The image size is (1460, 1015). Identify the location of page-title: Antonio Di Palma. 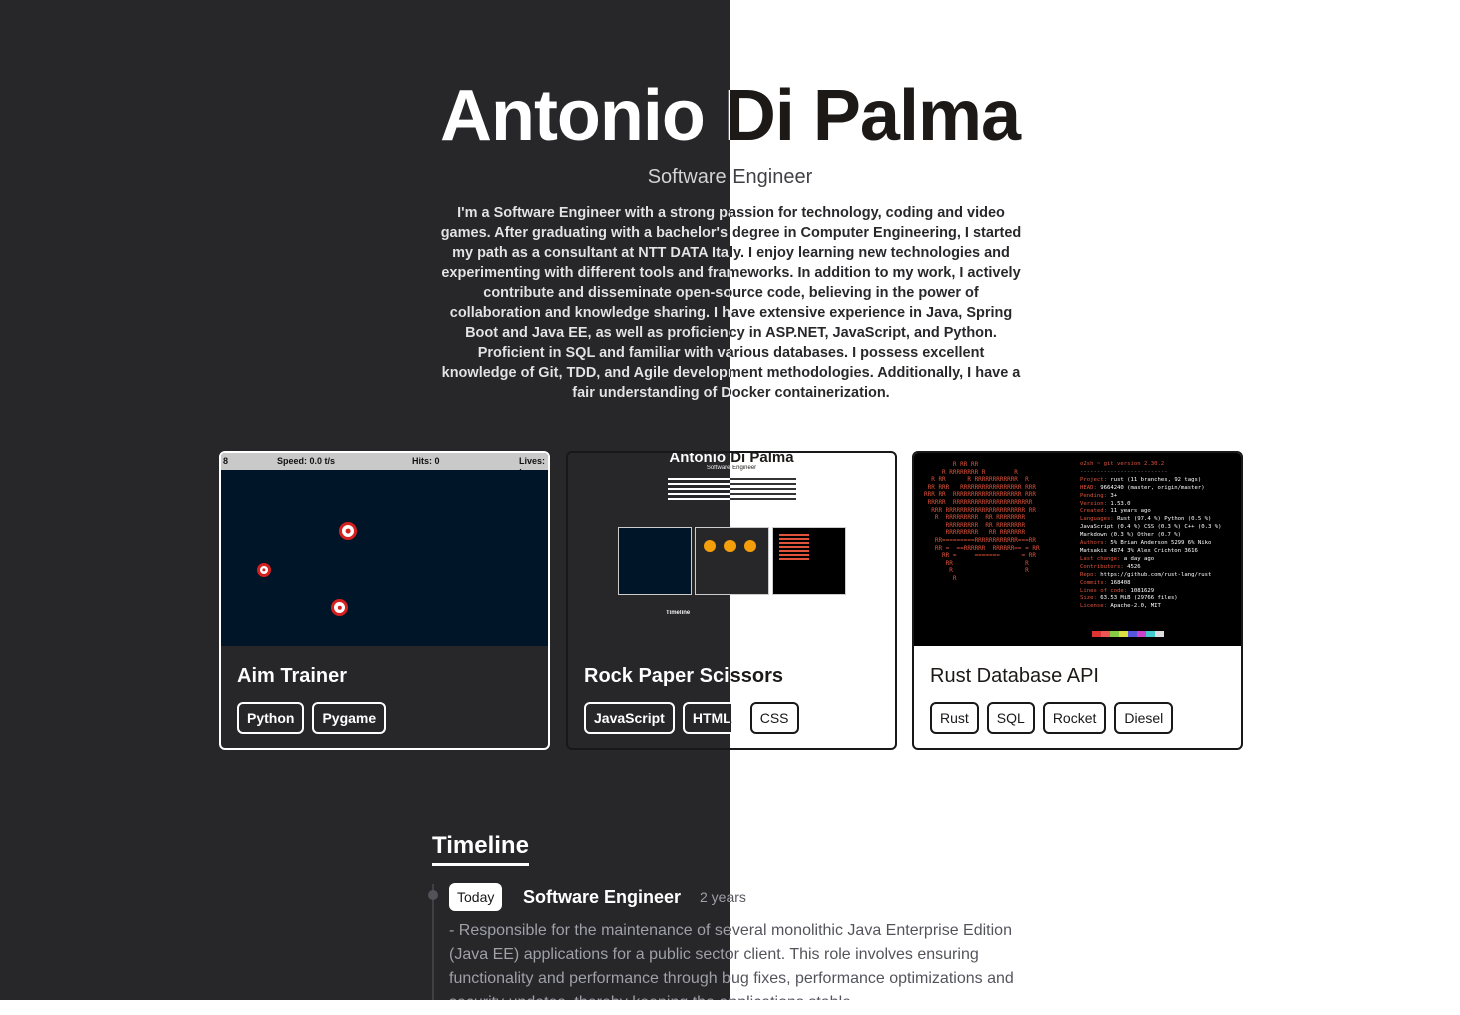
(730, 116).